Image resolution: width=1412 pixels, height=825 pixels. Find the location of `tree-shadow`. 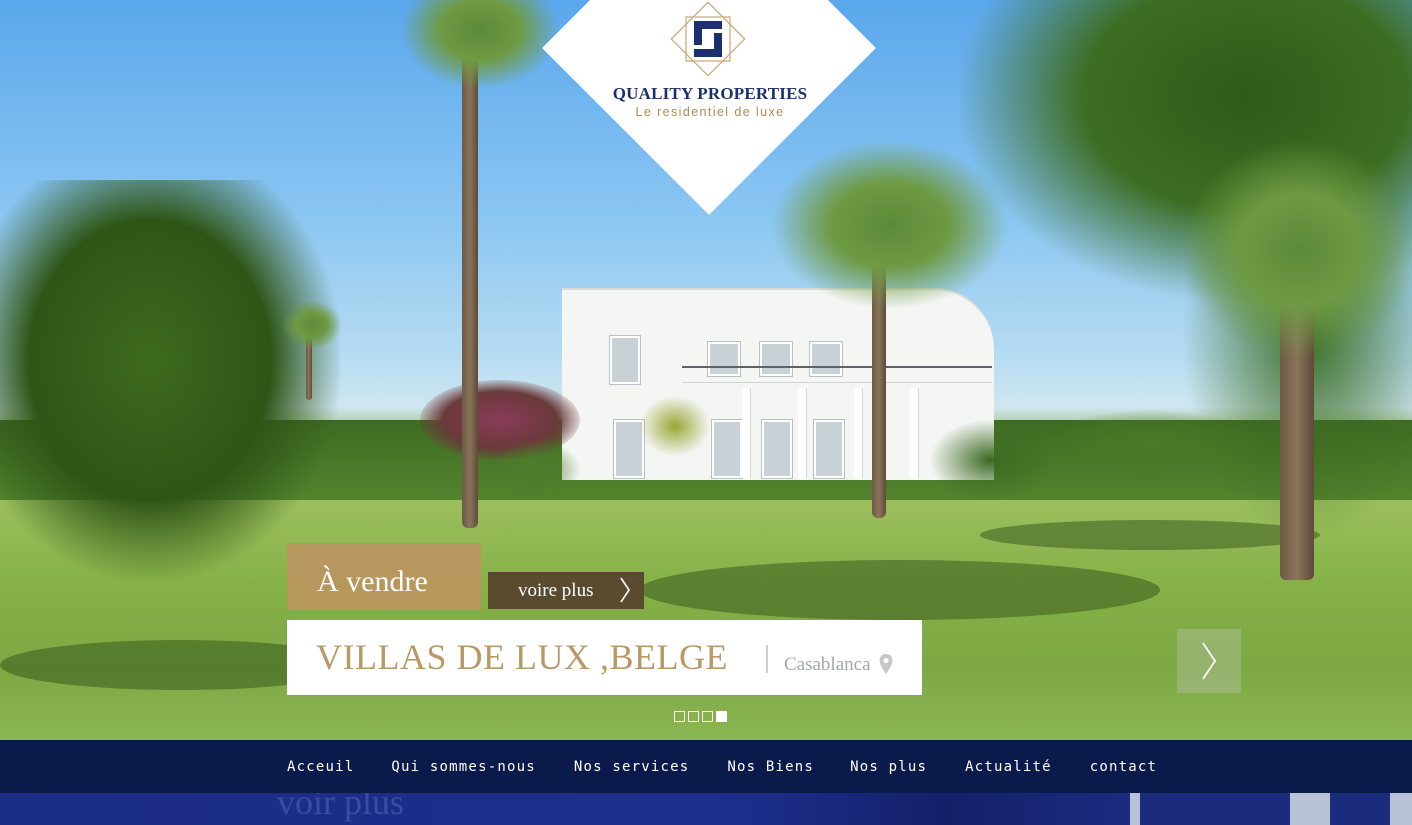

tree-shadow is located at coordinates (900, 590).